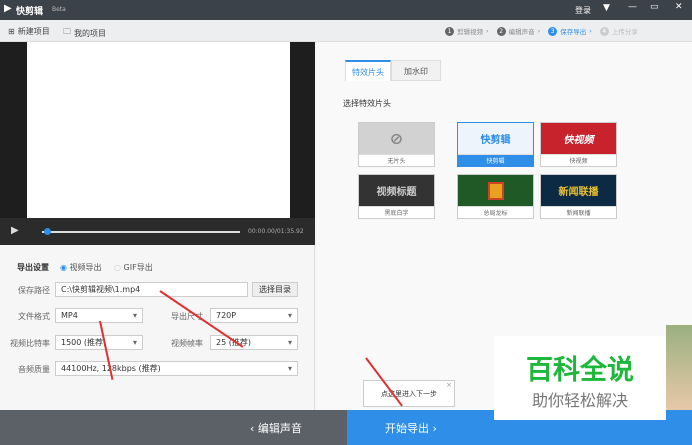 The height and width of the screenshot is (445, 692). I want to click on bitrate-select: 1500 (推荐), so click(99, 342).